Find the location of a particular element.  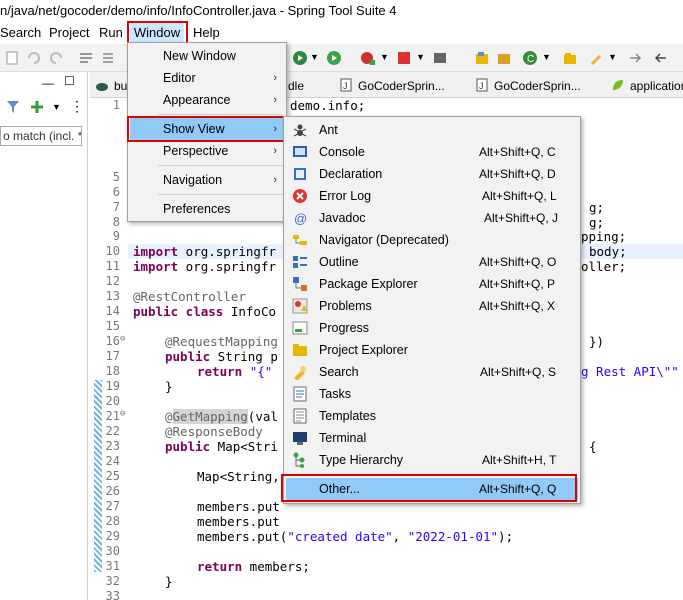

menu-item-declaration: Declaration Alt+Shift+Q, D is located at coordinates (432, 174).